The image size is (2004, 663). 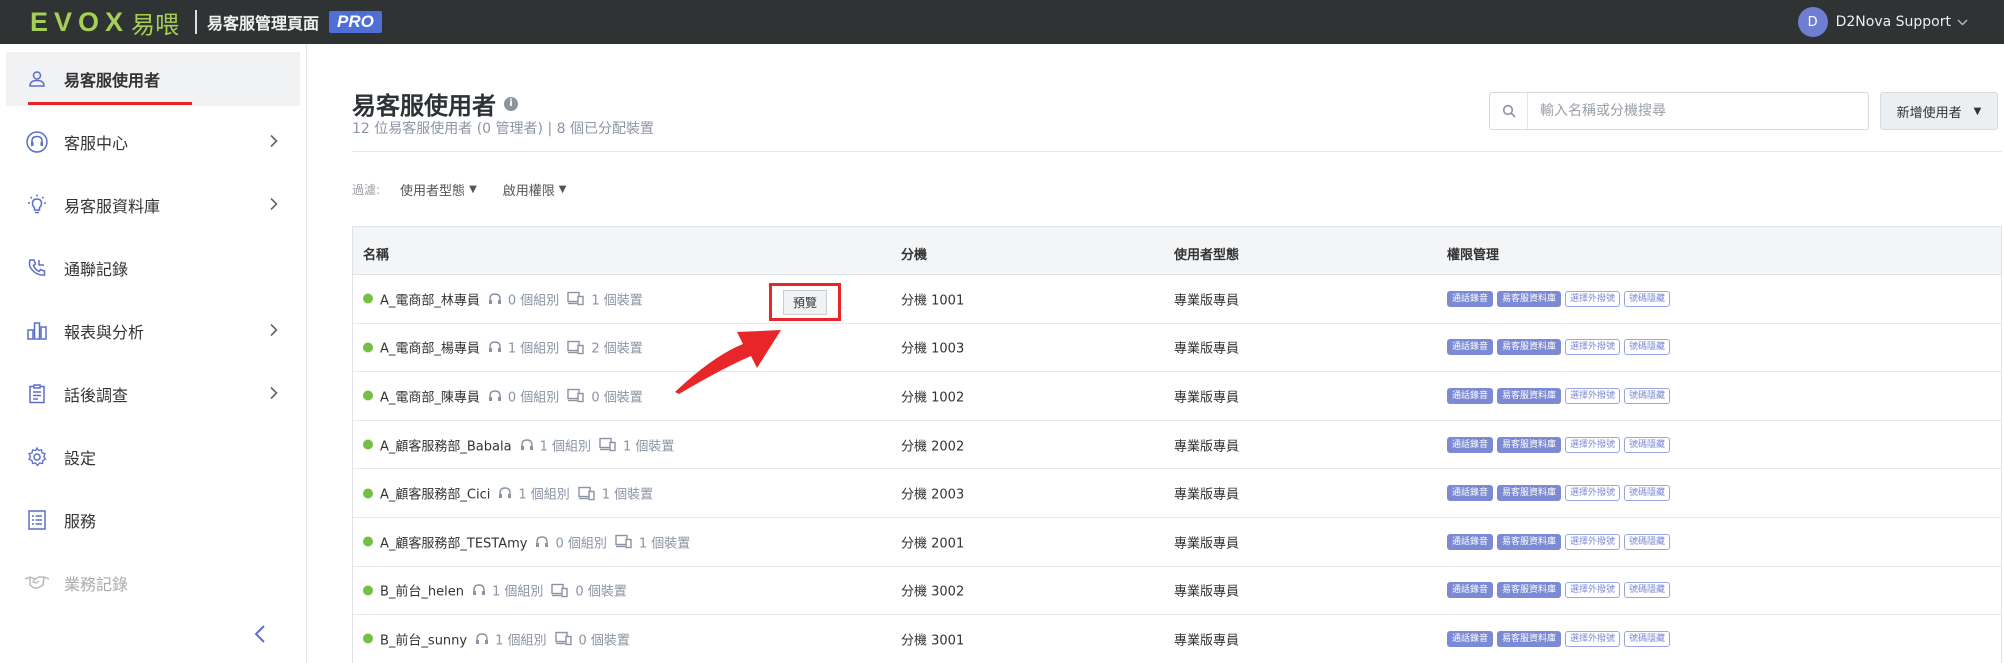 I want to click on filter-user-type: 使用者型態 ▼, so click(x=438, y=189).